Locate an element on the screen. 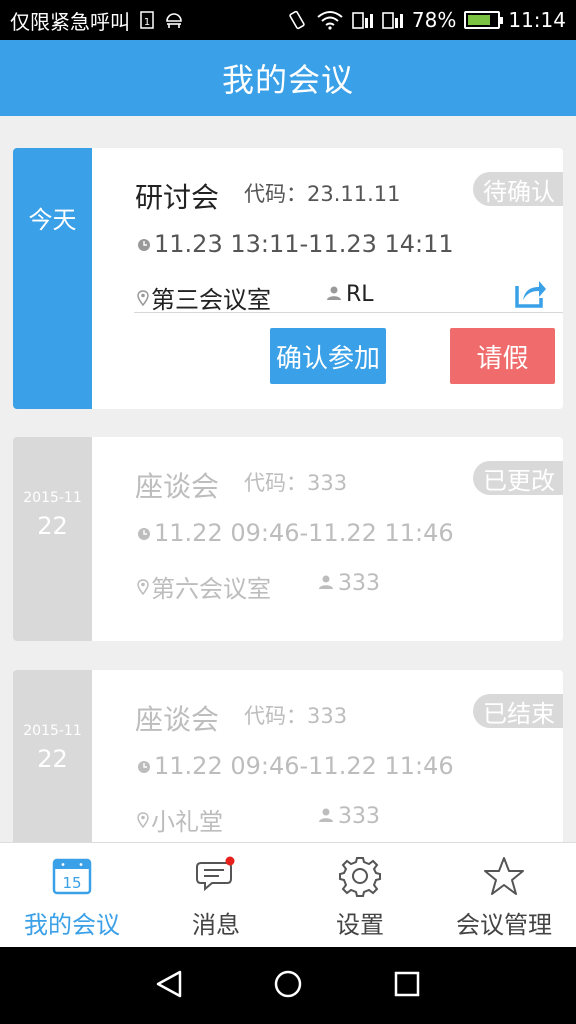 This screenshot has height=1024, width=576. app-bar: 我的会议 is located at coordinates (288, 78).